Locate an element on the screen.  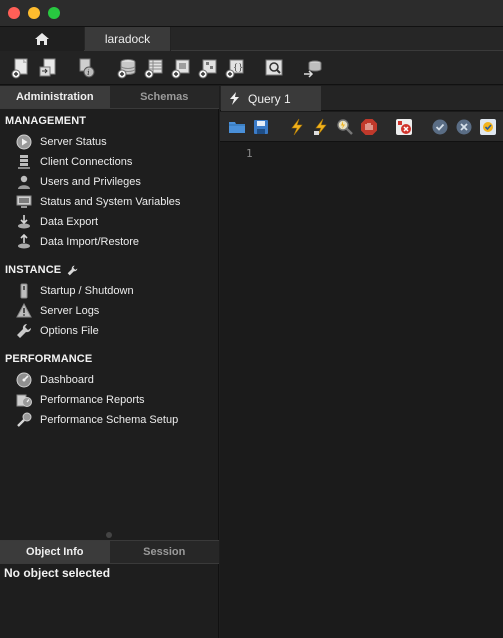
data-export-icon is located at coordinates (24, 222).